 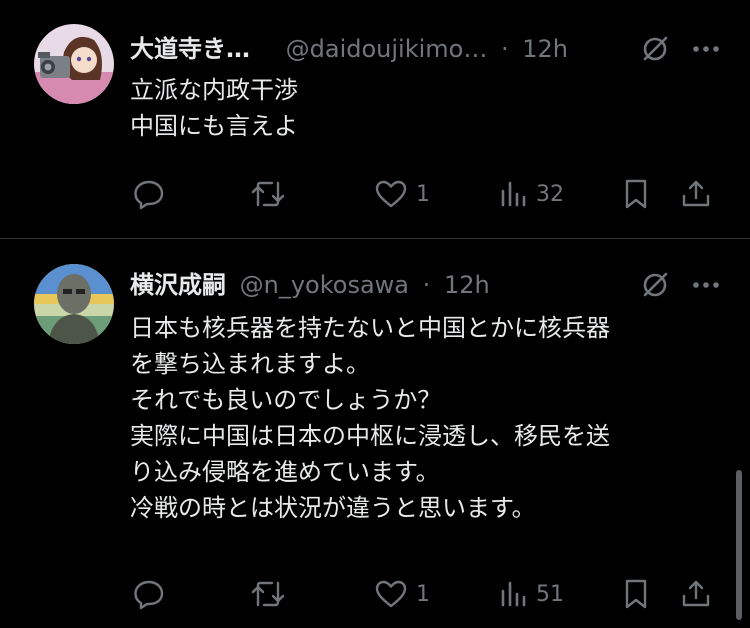 What do you see at coordinates (250, 364) in the screenshot?
I see `tweet-text-line: を撃ち込まれますよ。` at bounding box center [250, 364].